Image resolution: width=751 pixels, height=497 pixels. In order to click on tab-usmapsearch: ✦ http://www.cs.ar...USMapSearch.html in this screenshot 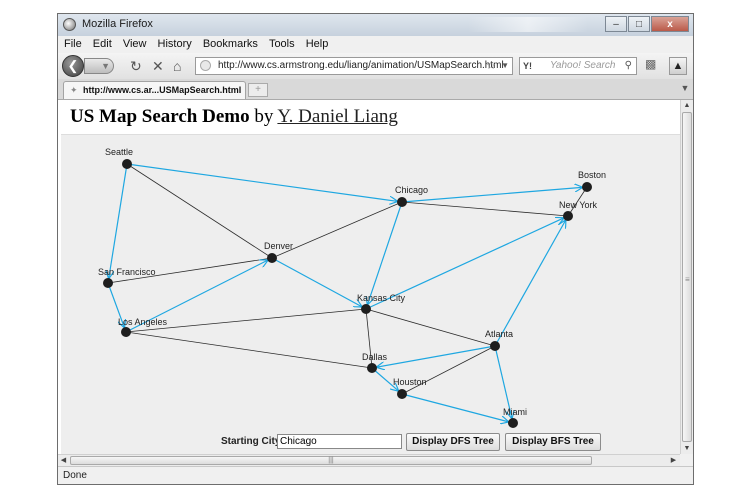, I will do `click(154, 90)`.